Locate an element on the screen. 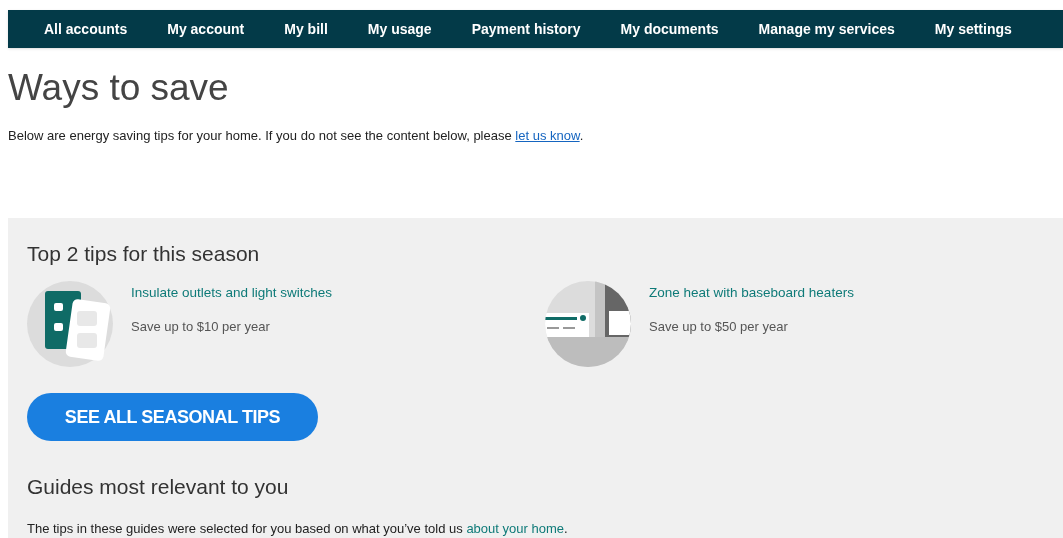 This screenshot has width=1063, height=538. nav-link: My settings is located at coordinates (973, 29).